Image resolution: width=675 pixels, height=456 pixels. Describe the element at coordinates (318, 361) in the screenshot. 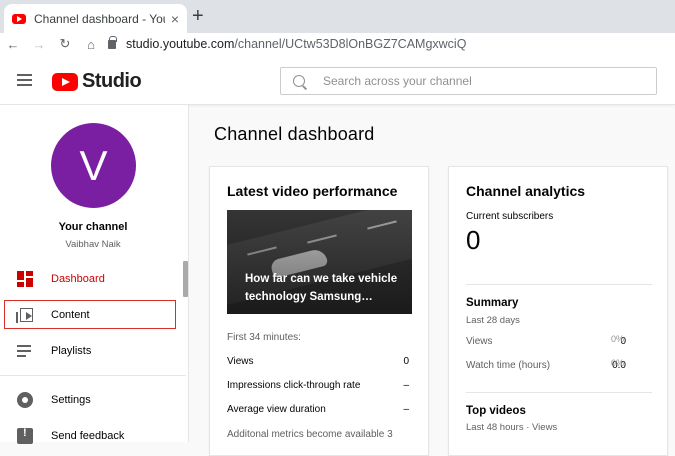

I see `metric-row: Views 0` at that location.